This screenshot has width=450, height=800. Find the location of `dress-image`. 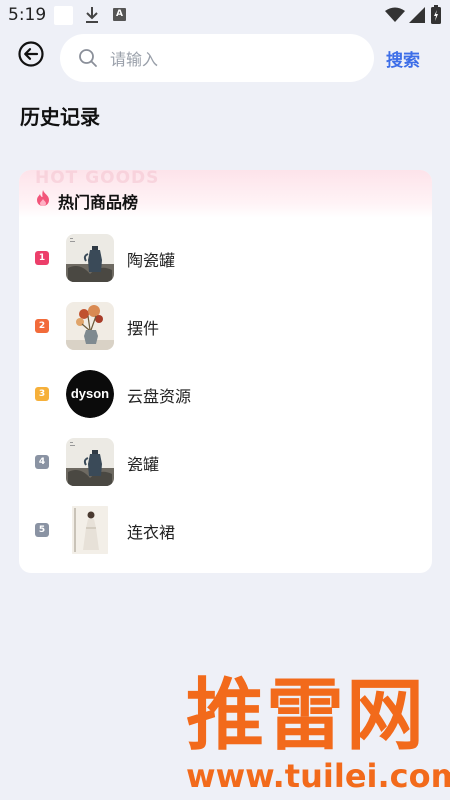

dress-image is located at coordinates (90, 530).